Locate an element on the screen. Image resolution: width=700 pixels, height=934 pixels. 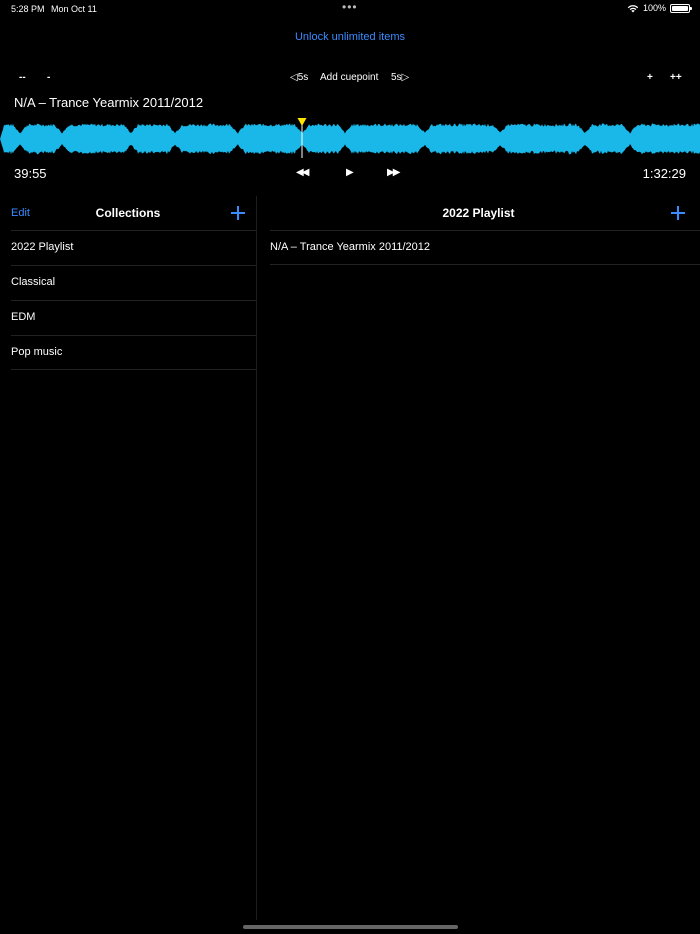
collections-list: 2022 Playlist Classical EDM Pop music is located at coordinates (133, 300).